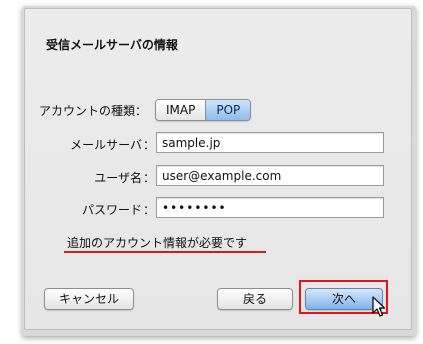 The image size is (423, 344). What do you see at coordinates (165, 252) in the screenshot?
I see `notice-underline` at bounding box center [165, 252].